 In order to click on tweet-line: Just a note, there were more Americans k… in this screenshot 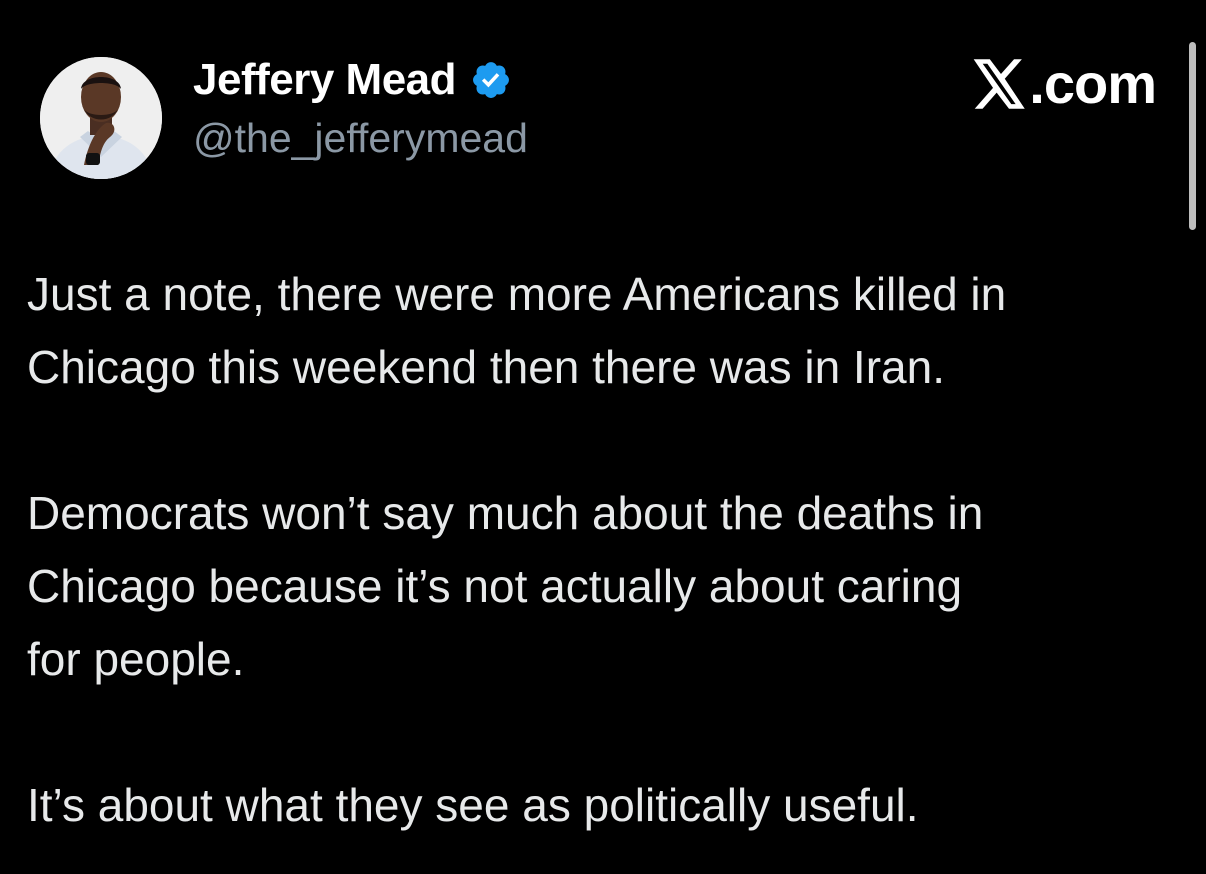, I will do `click(517, 294)`.